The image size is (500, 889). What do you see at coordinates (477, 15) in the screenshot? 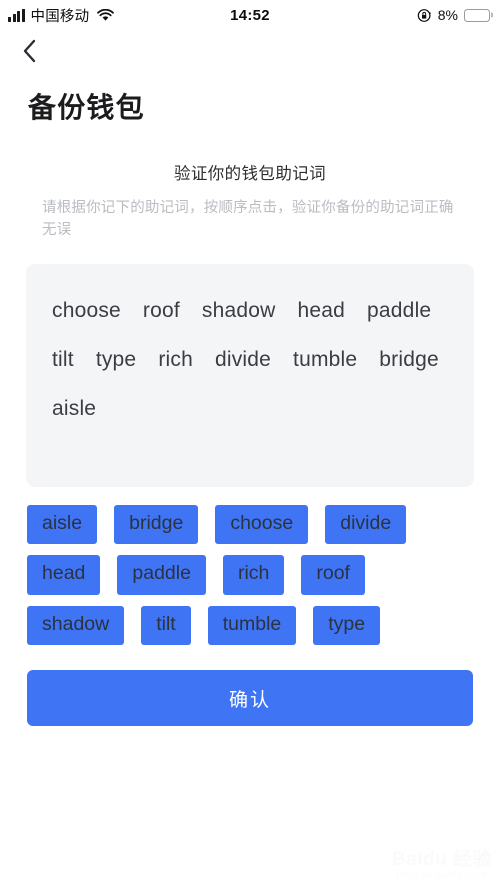
I see `battery-icon` at bounding box center [477, 15].